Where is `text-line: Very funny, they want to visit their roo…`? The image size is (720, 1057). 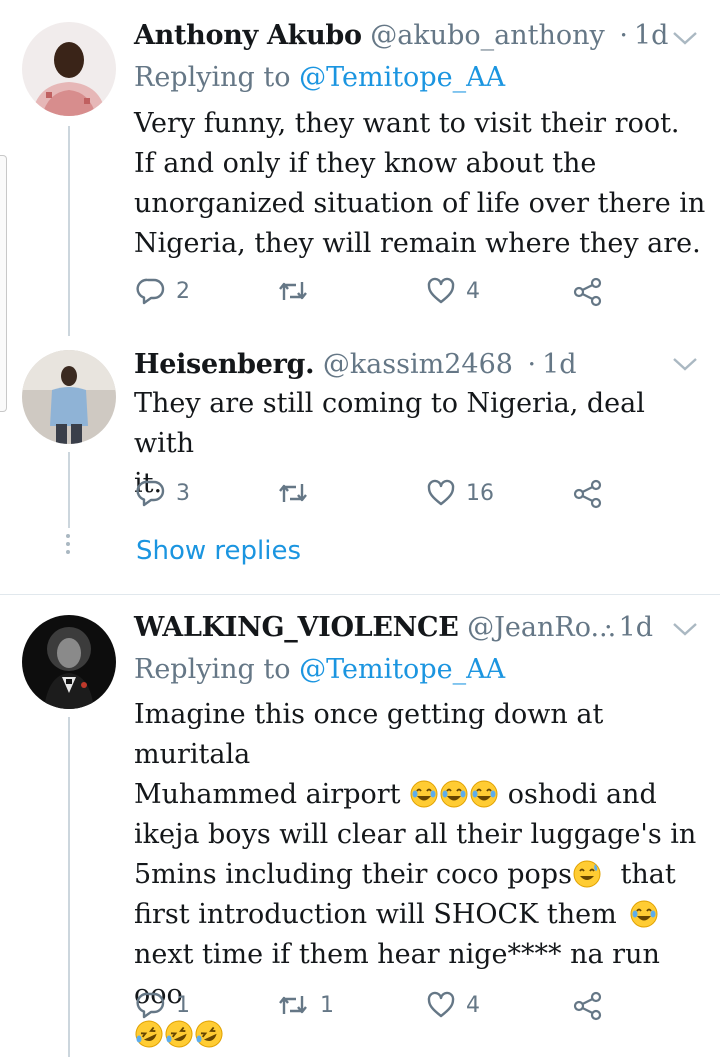 text-line: Very funny, they want to visit their roo… is located at coordinates (407, 123).